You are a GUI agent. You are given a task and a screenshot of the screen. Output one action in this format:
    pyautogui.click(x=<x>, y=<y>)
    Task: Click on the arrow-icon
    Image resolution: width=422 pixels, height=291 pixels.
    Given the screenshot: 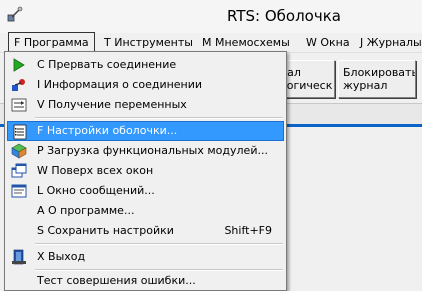 What is the action you would take?
    pyautogui.click(x=19, y=65)
    